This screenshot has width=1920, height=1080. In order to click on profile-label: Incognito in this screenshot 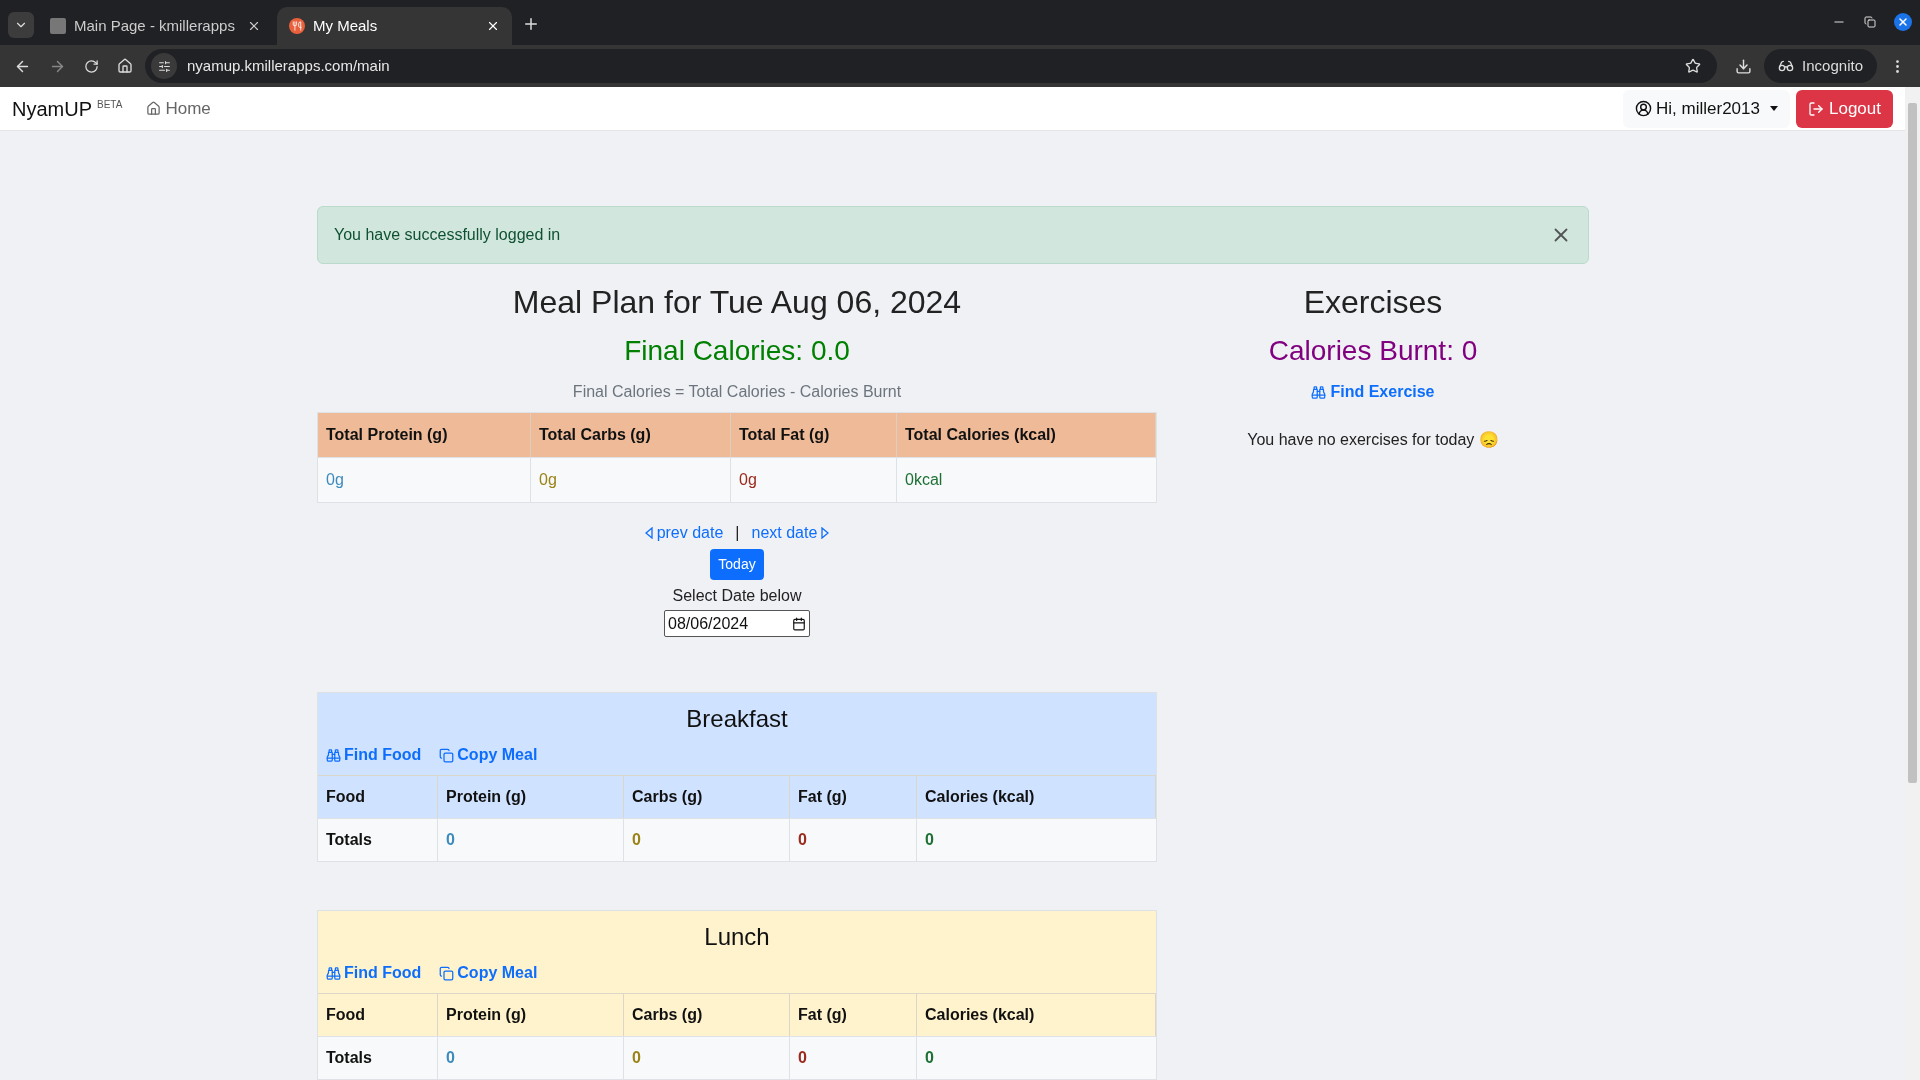, I will do `click(1832, 65)`.